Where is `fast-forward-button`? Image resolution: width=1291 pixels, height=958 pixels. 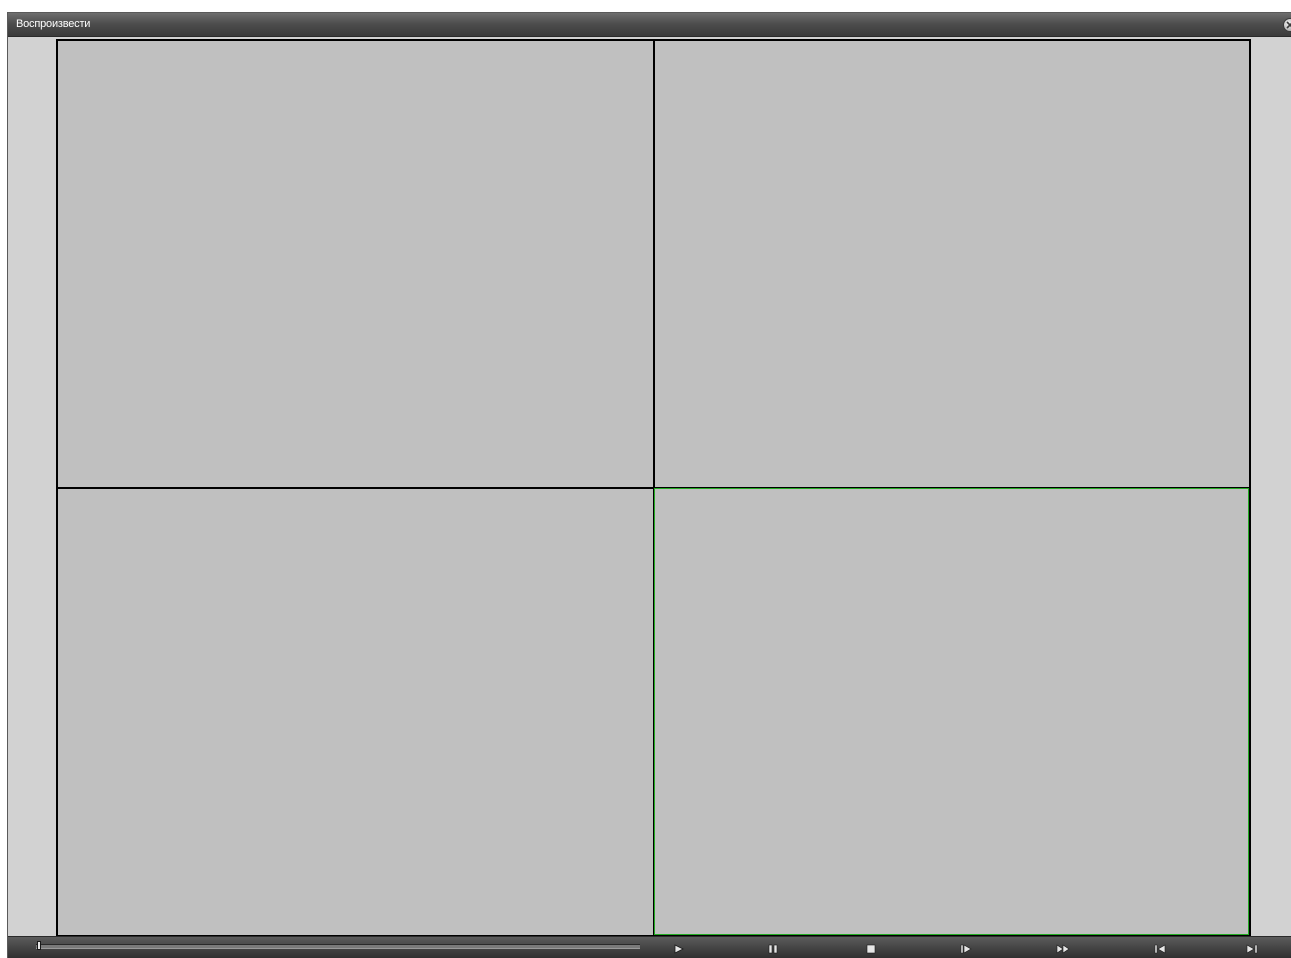 fast-forward-button is located at coordinates (1063, 949).